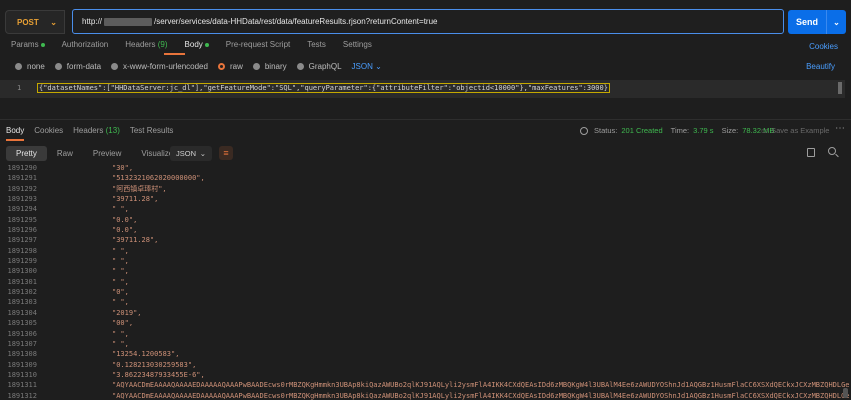 This screenshot has height=400, width=851. Describe the element at coordinates (811, 152) in the screenshot. I see `copy-icon` at that location.